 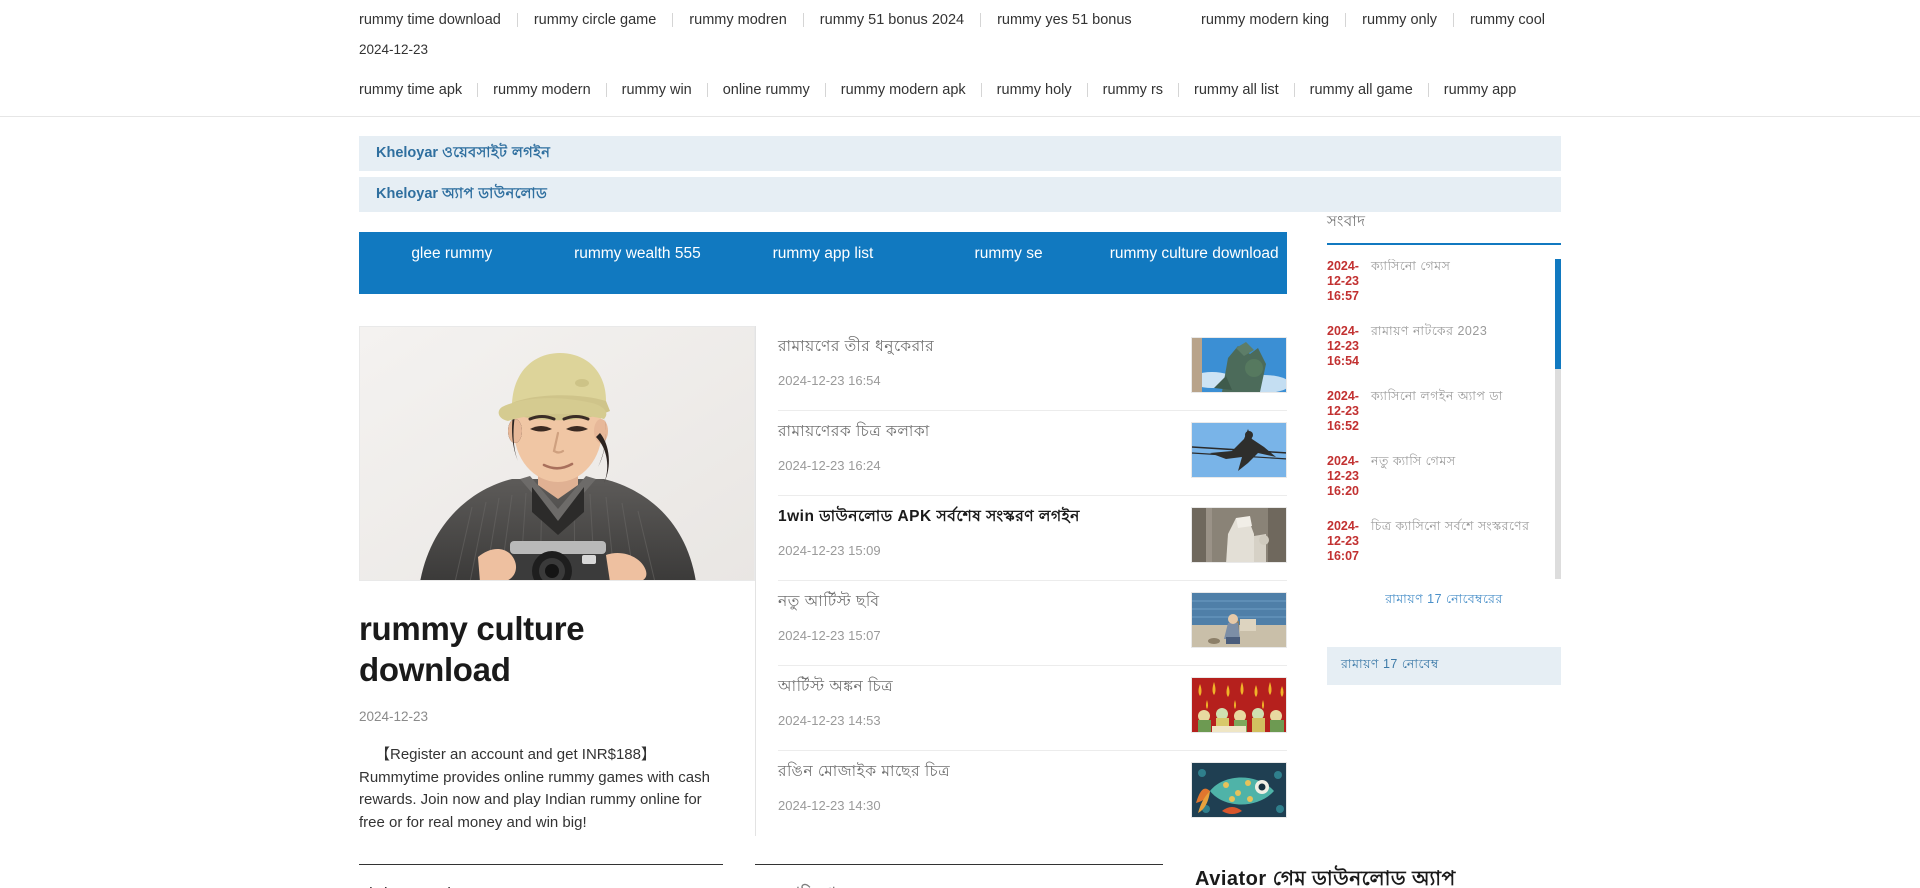 What do you see at coordinates (1558, 314) in the screenshot?
I see `sidebar-scrollbar-thumb` at bounding box center [1558, 314].